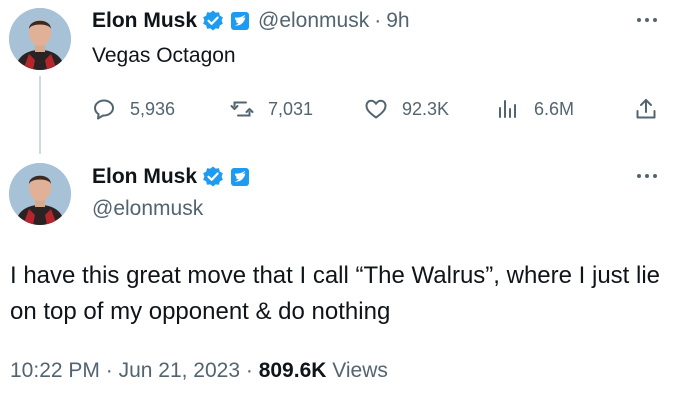 Image resolution: width=680 pixels, height=402 pixels. I want to click on tweet-meta-line: 10:22 PM · Jun 21, 2023 · 809.6K Views, so click(199, 371).